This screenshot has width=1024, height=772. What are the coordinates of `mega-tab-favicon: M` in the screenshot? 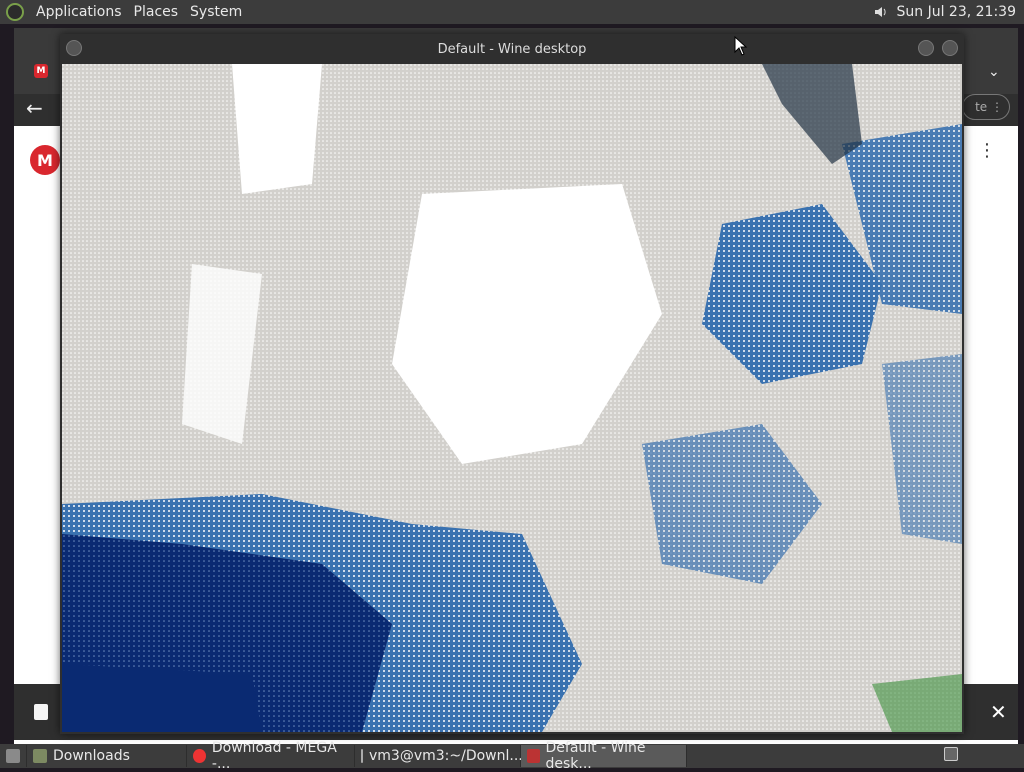 It's located at (41, 71).